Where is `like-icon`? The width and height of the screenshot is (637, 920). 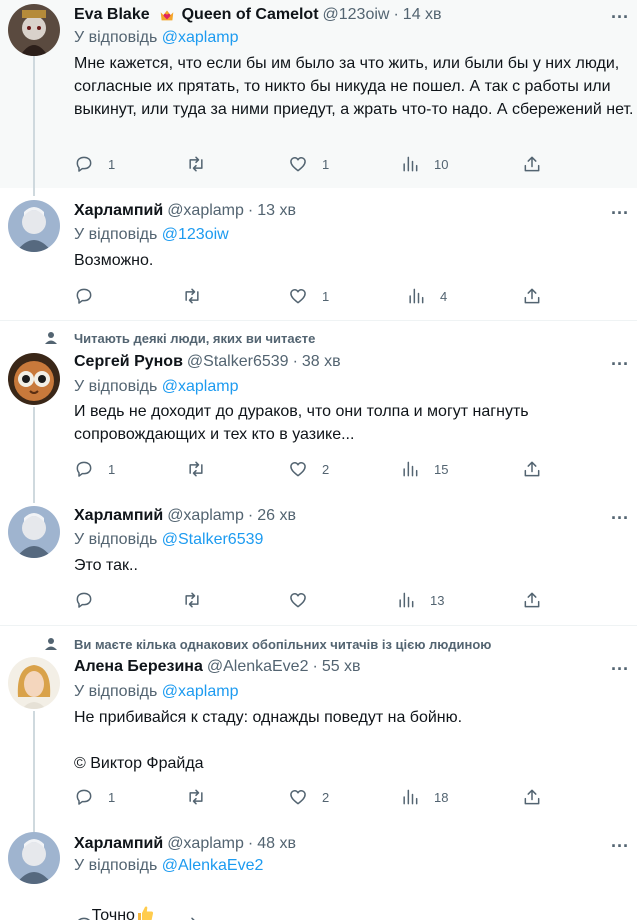
like-icon is located at coordinates (298, 164).